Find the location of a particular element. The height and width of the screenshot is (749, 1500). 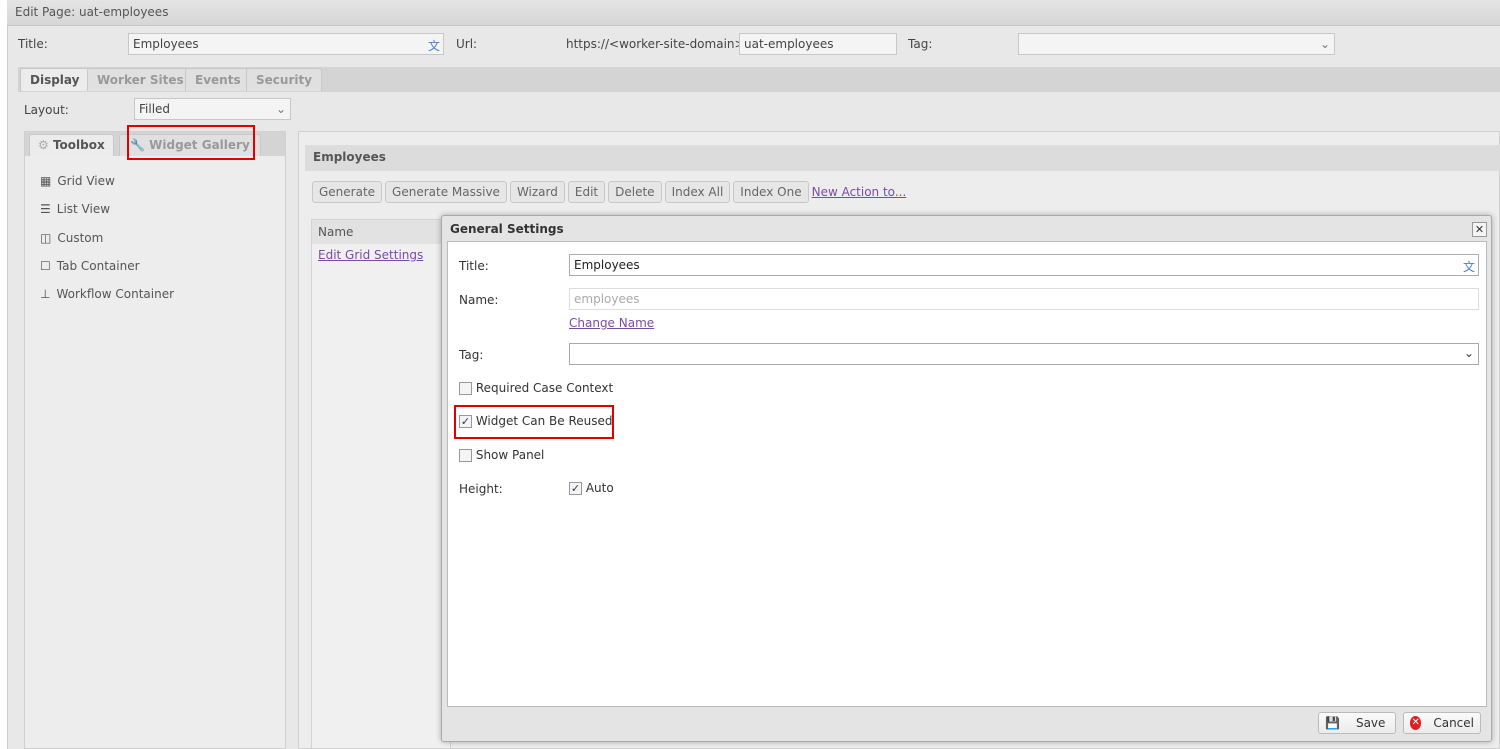

toolbox-workflow-container: ⊥ Workflow Container is located at coordinates (107, 294).